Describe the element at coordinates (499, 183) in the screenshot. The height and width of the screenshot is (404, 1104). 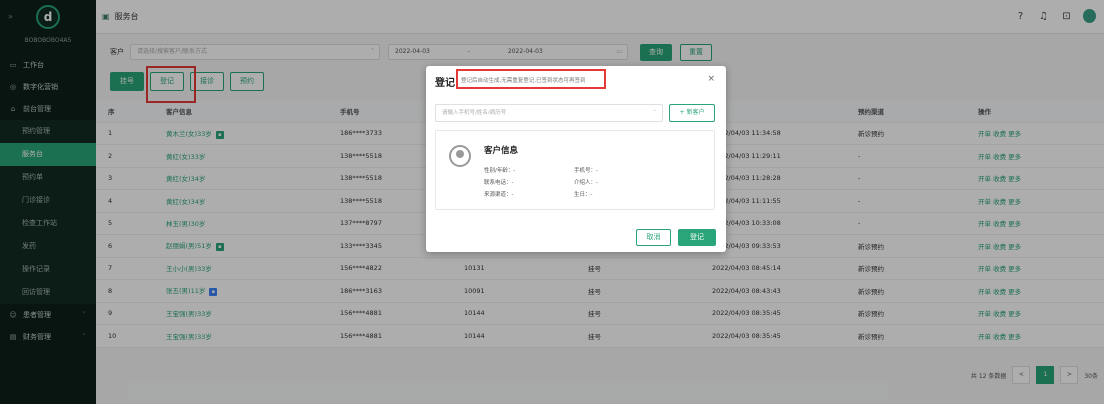
I see `field-phone: 联系电话：-` at that location.